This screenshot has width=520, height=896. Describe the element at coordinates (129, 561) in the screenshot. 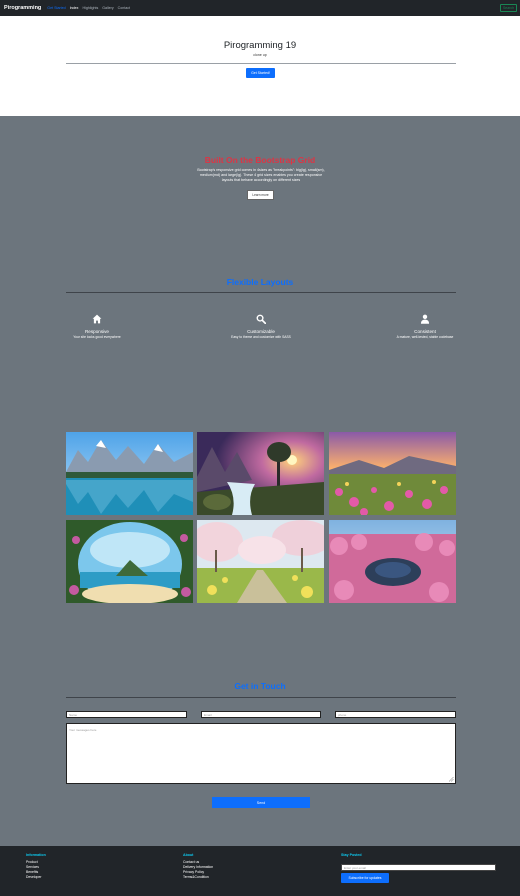

I see `gallery-image-cave-island-beach` at that location.